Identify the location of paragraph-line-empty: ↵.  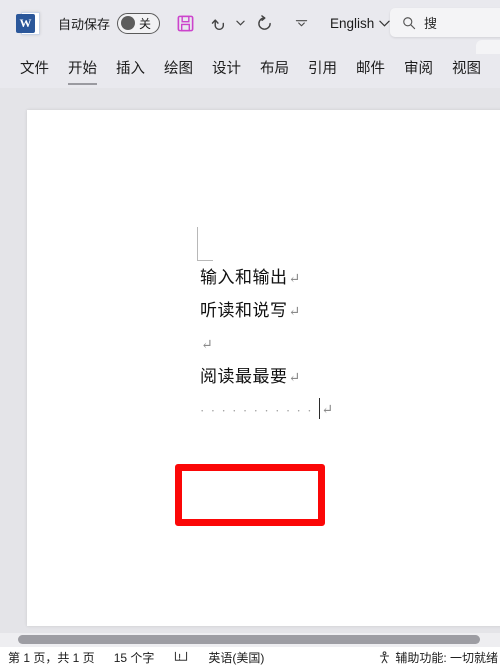
(350, 344).